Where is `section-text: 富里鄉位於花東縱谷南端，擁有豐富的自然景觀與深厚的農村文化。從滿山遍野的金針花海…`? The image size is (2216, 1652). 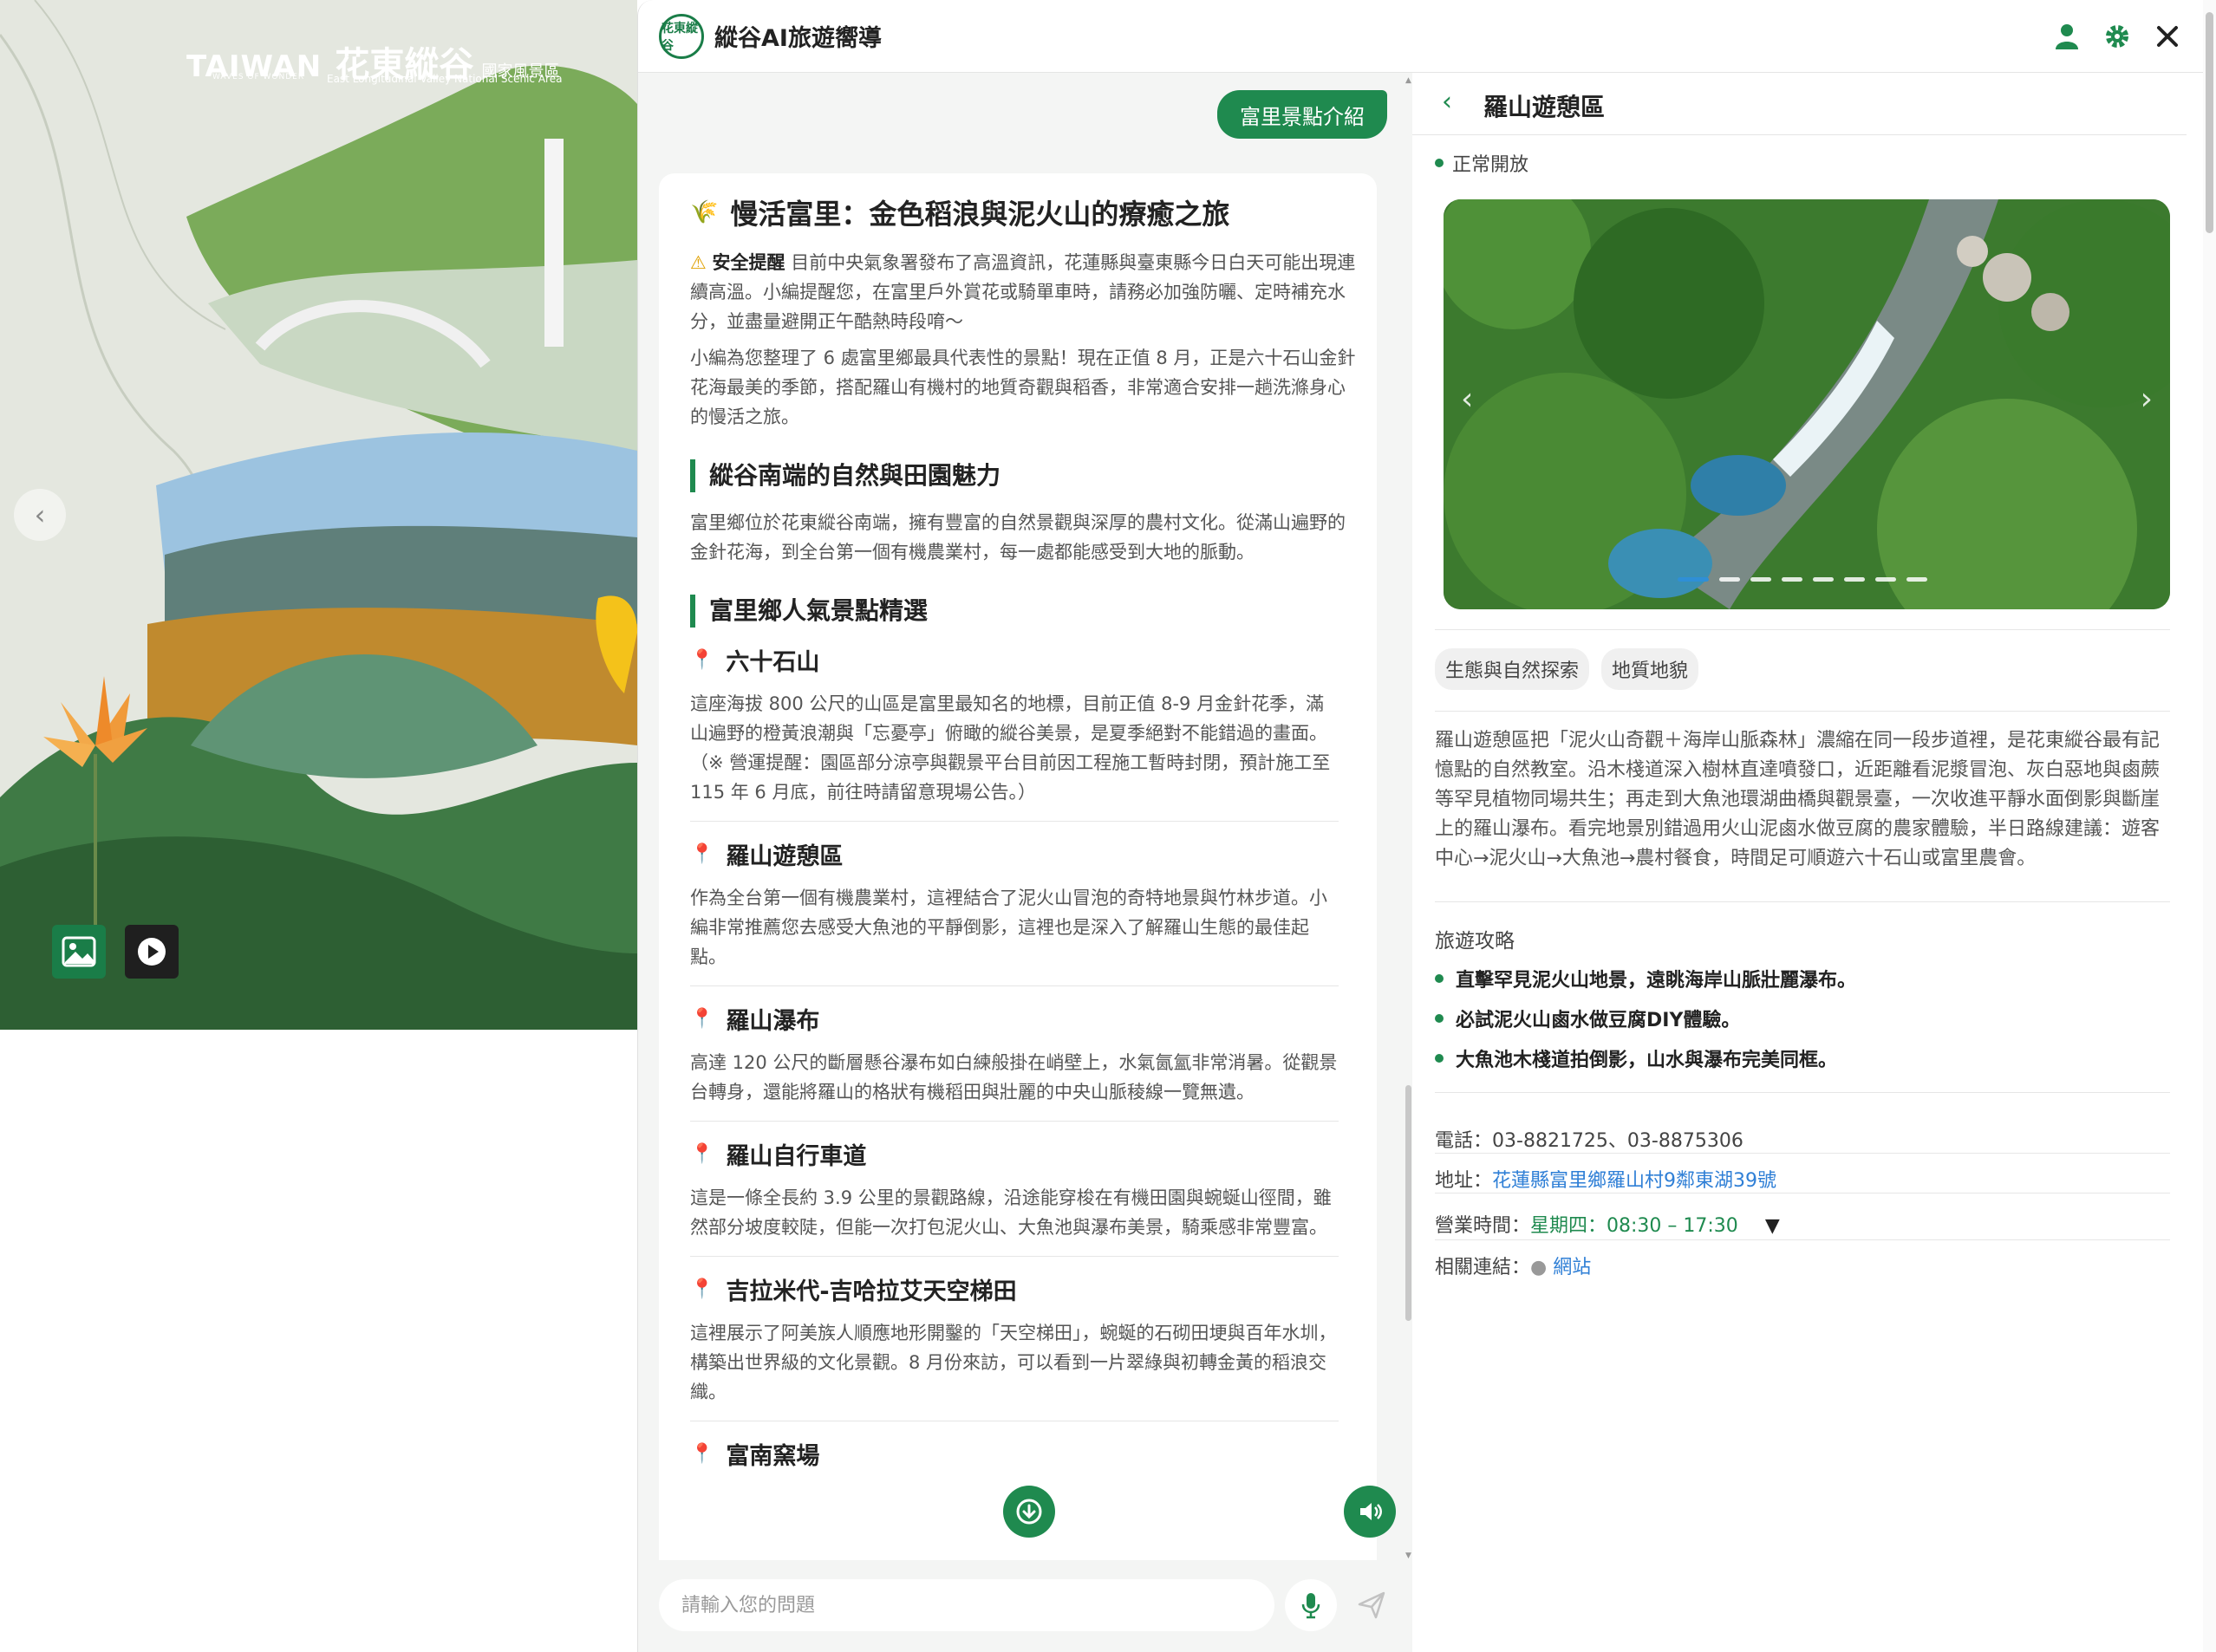 section-text: 富里鄉位於花東縱谷南端，擁有豐富的自然景觀與深厚的農村文化。從滿山遍野的金針花海… is located at coordinates (1018, 537).